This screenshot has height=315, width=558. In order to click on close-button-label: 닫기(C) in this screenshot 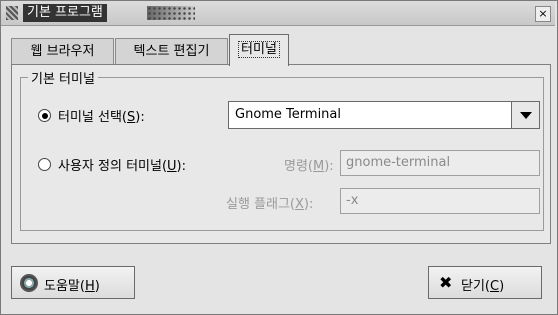, I will do `click(483, 286)`.